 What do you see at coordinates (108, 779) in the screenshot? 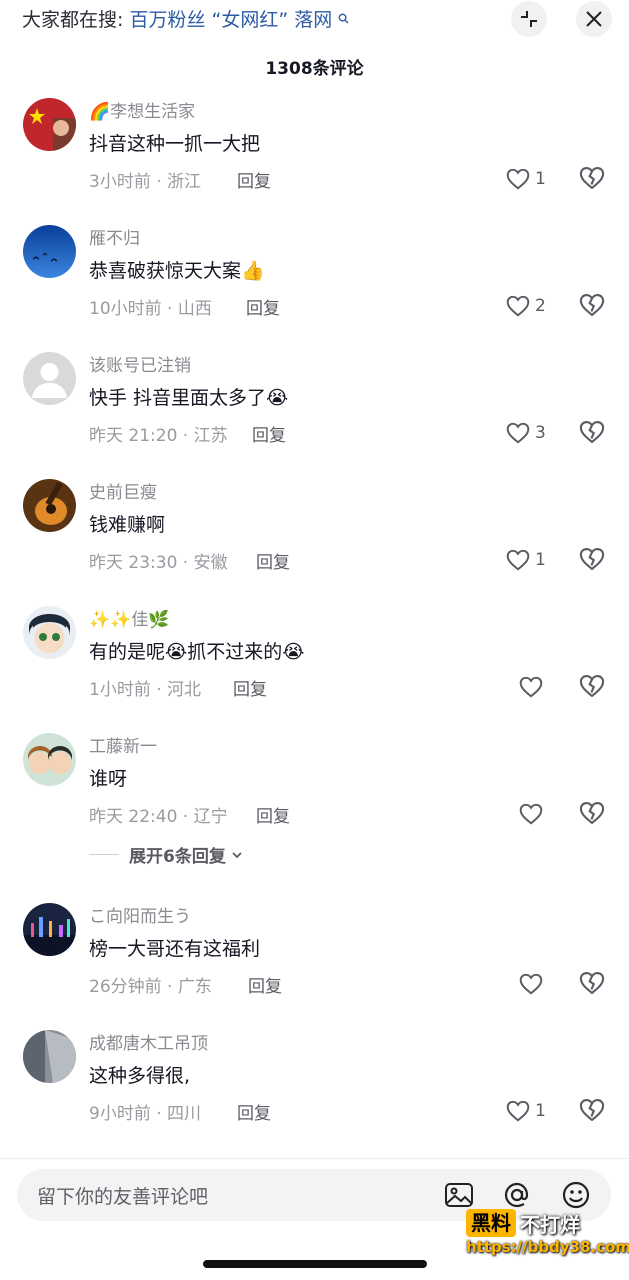
I see `comment-text: 谁呀` at bounding box center [108, 779].